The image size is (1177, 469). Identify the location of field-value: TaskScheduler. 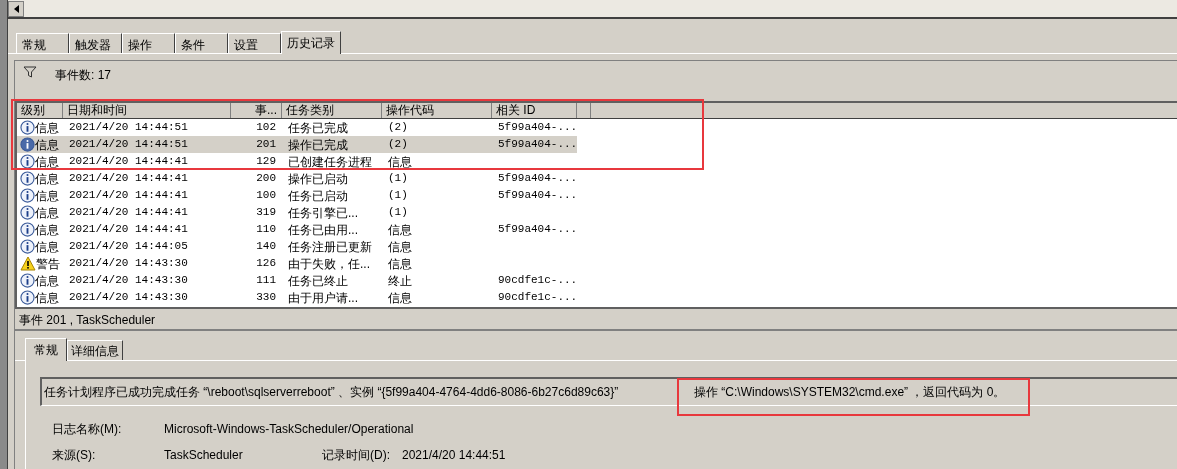
(204, 455).